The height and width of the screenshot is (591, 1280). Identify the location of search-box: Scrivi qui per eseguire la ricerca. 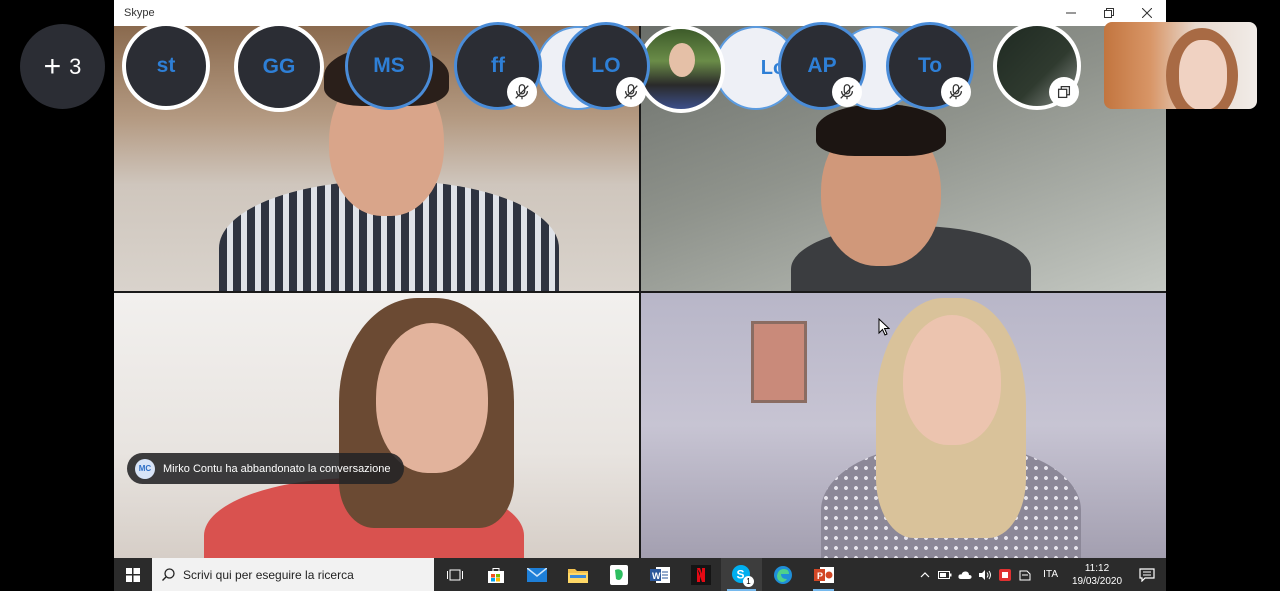
(293, 574).